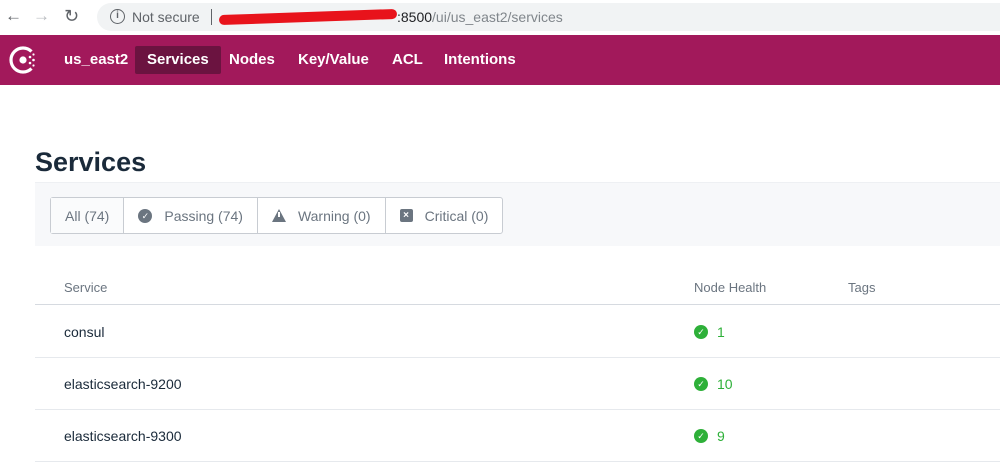 This screenshot has width=1000, height=462. I want to click on filter-passing-label: Passing (74), so click(203, 215).